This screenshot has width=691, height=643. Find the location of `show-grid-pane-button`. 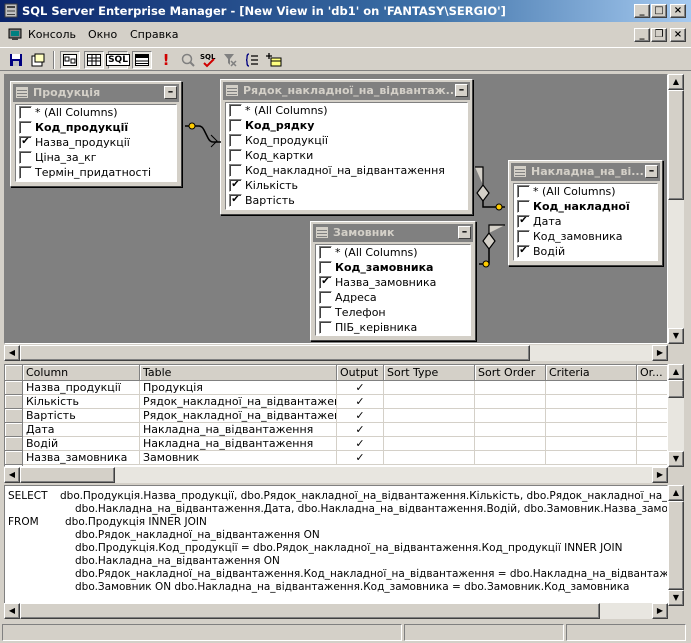

show-grid-pane-button is located at coordinates (94, 60).